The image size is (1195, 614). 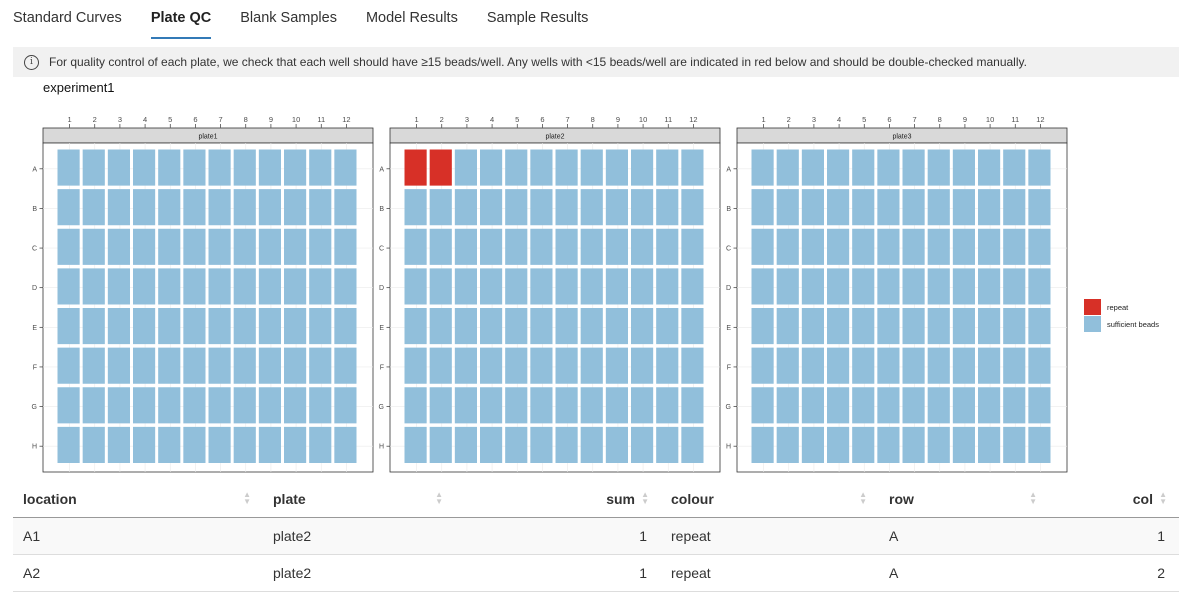 What do you see at coordinates (93, 246) in the screenshot?
I see `well-plate1-C2` at bounding box center [93, 246].